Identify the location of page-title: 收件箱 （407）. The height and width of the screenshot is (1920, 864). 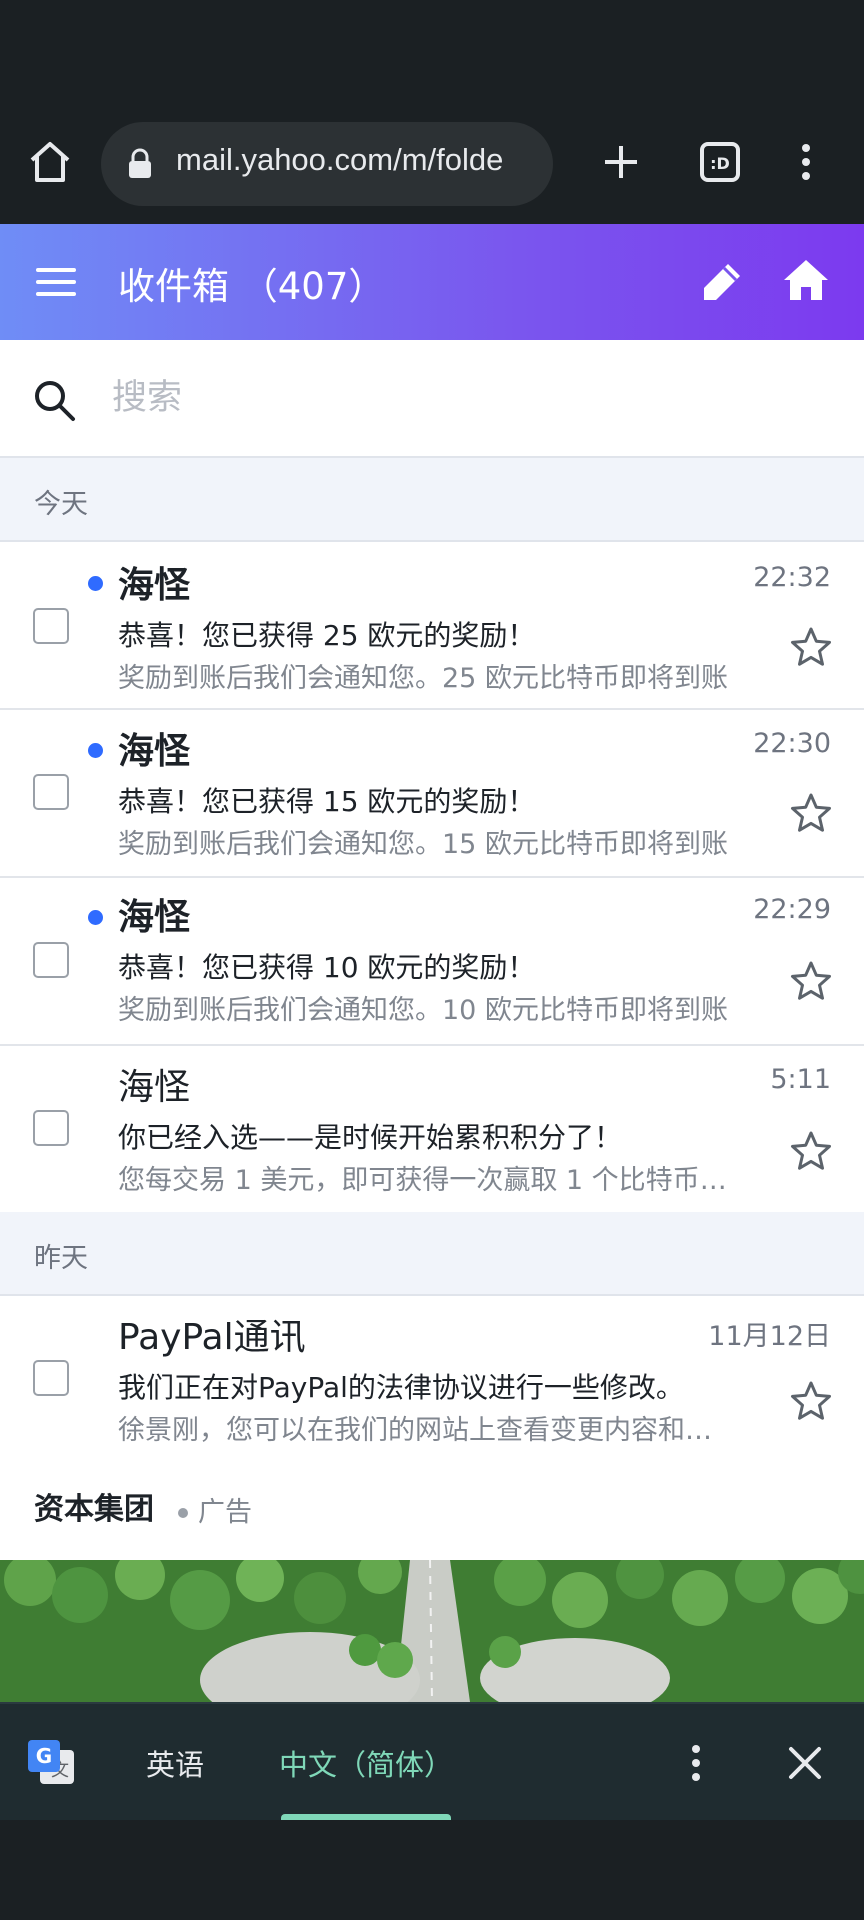
(252, 286).